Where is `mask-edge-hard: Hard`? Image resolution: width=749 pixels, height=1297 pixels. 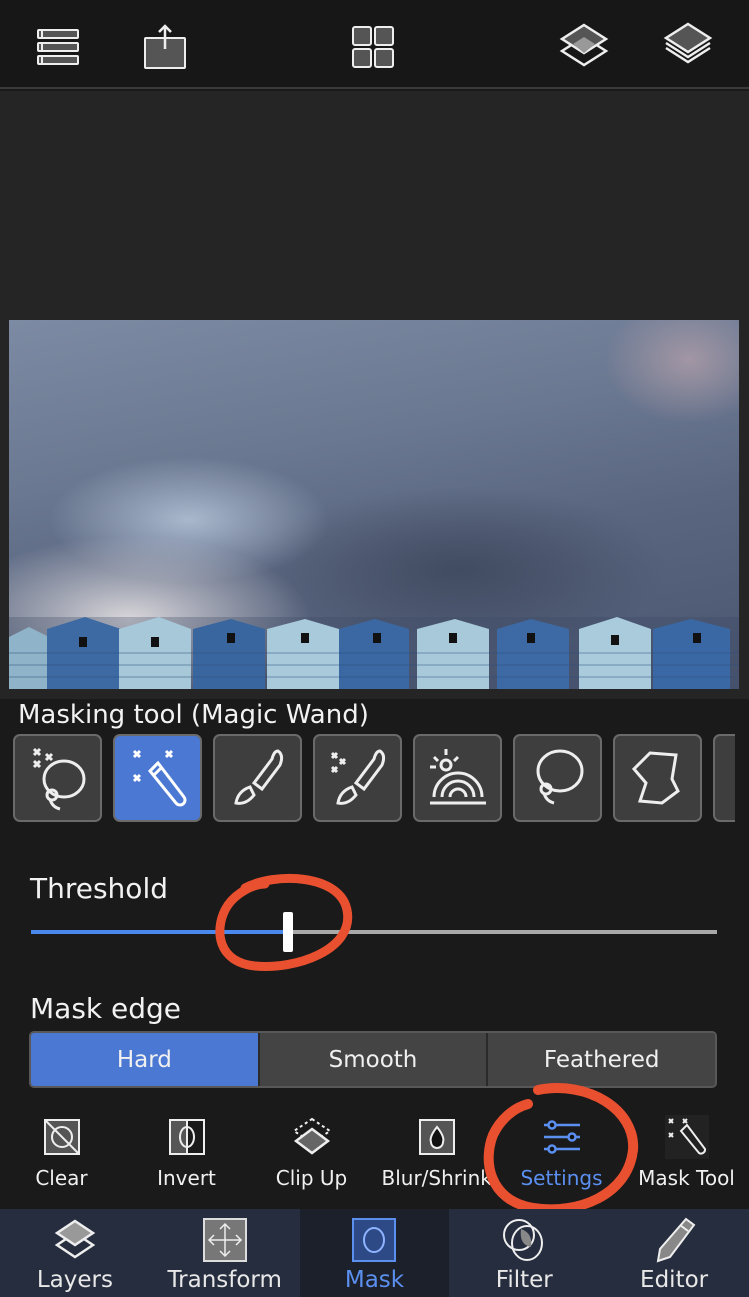 mask-edge-hard: Hard is located at coordinates (145, 1059).